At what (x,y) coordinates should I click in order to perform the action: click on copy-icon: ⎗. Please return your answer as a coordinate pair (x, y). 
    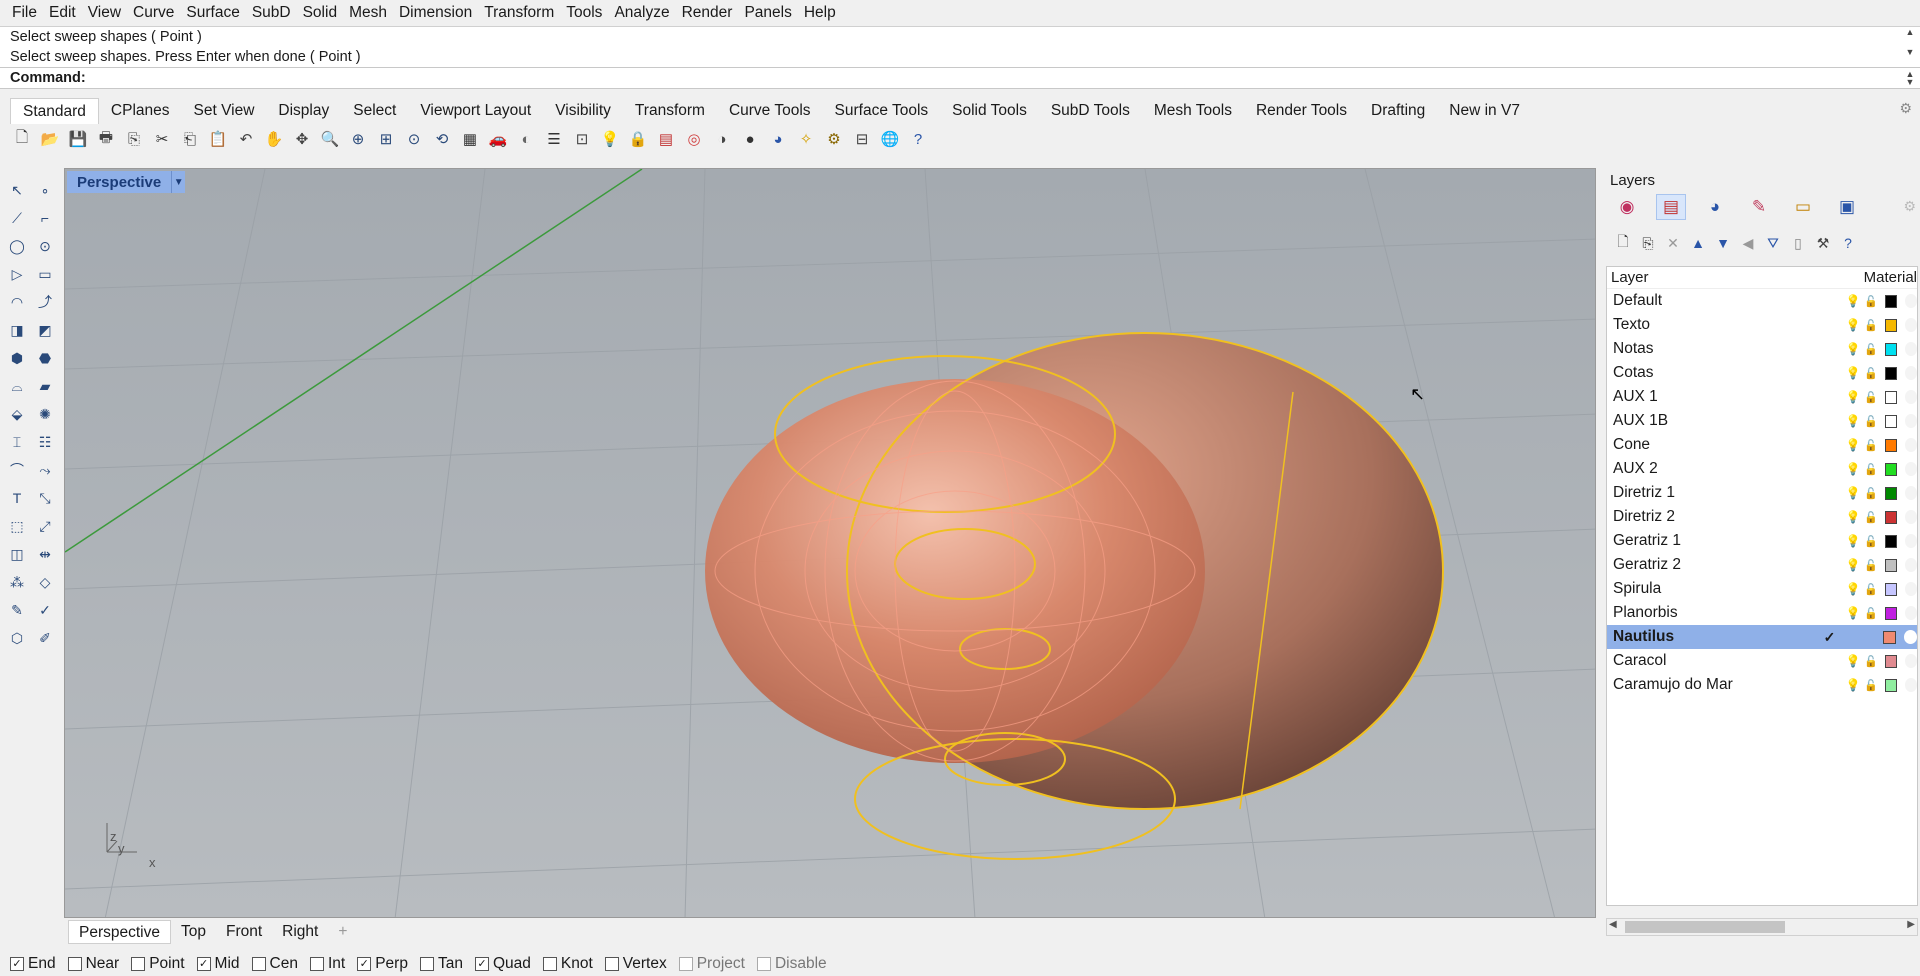
    Looking at the image, I should click on (190, 139).